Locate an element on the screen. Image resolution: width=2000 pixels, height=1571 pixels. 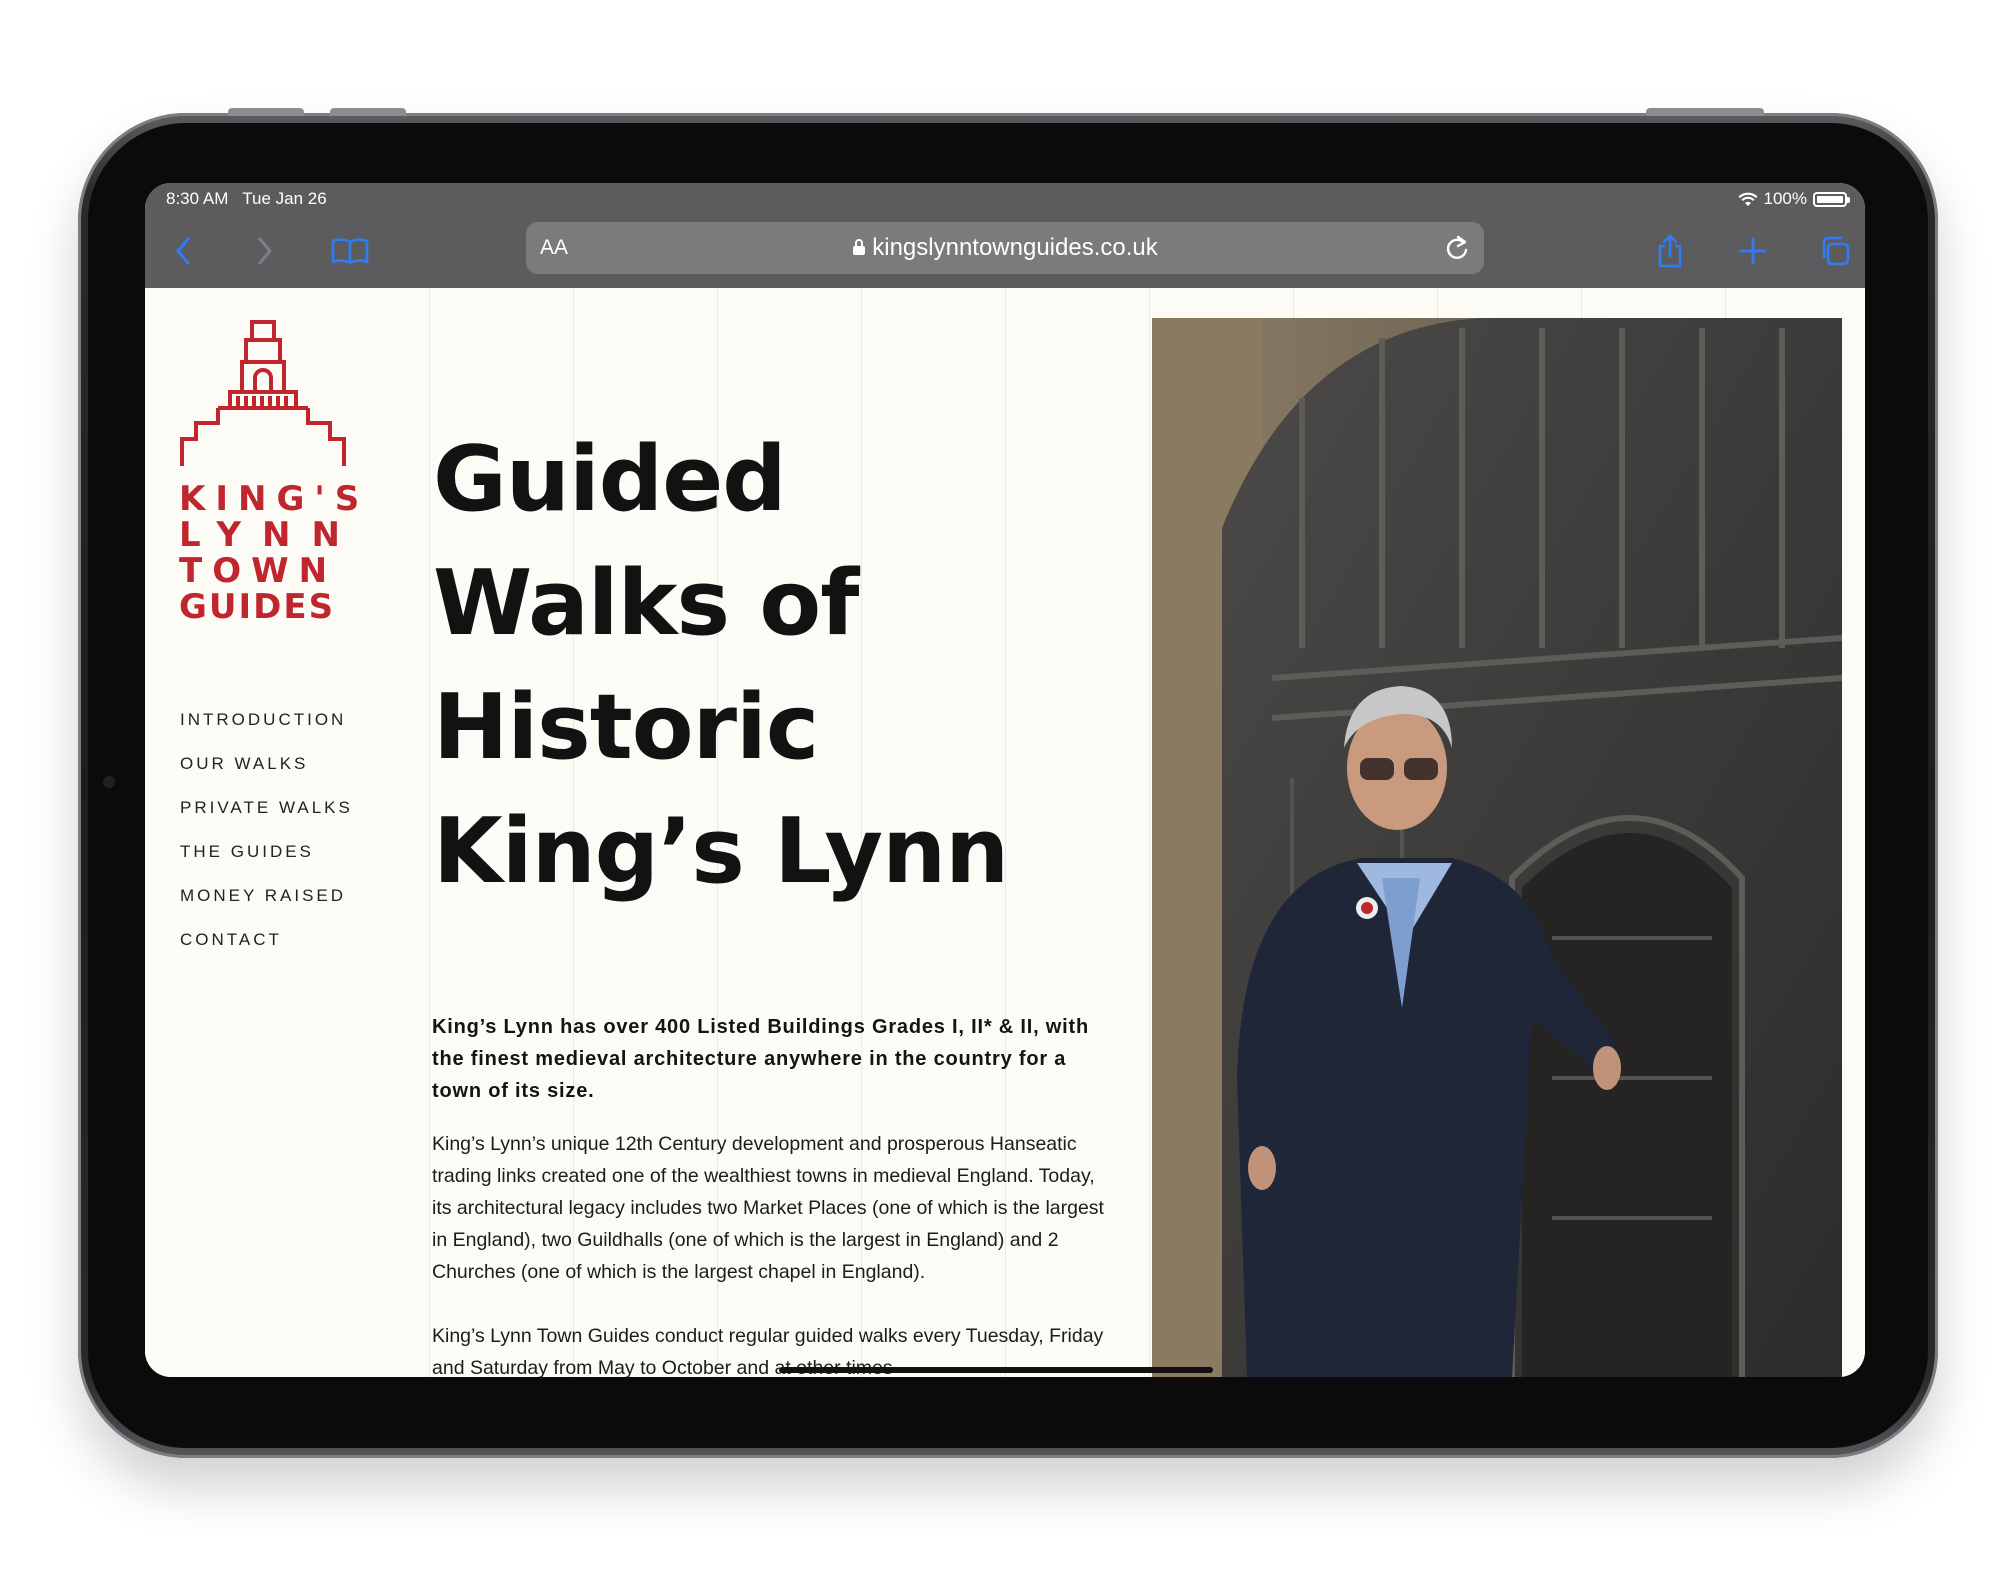
logo-line: GUIDES is located at coordinates (257, 607).